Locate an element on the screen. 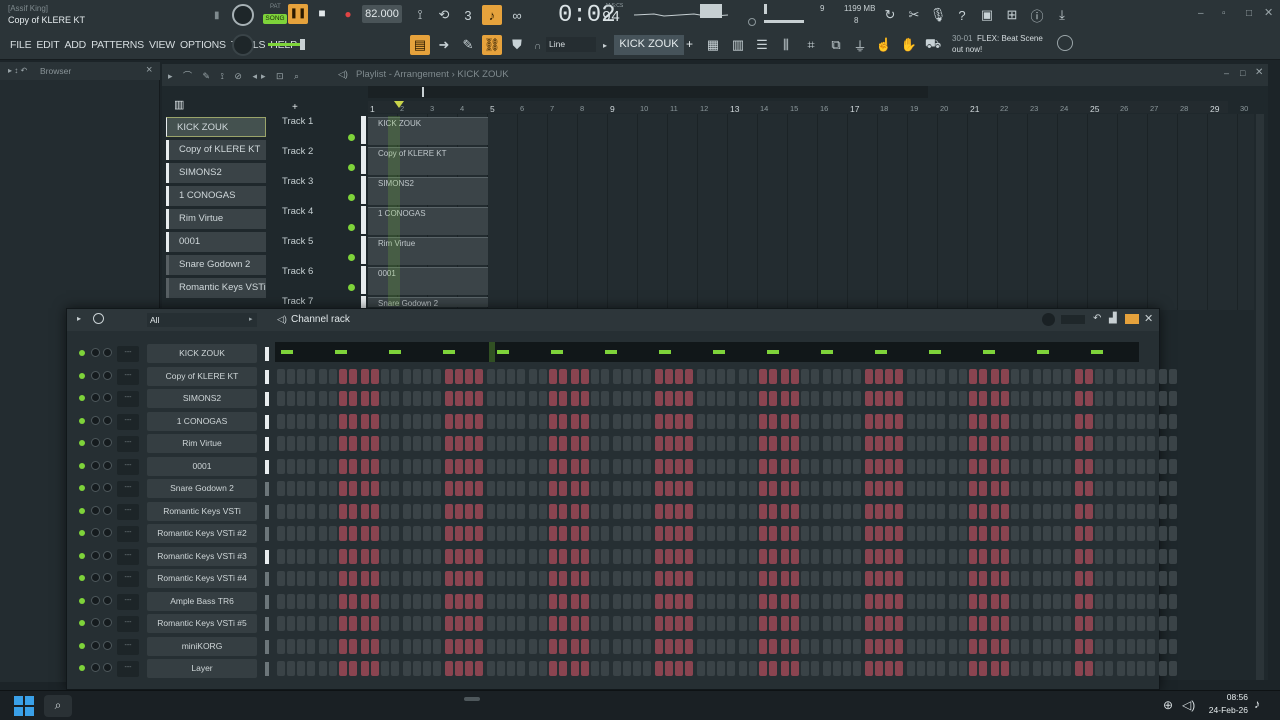  cut-icon: ✂ is located at coordinates (914, 15).